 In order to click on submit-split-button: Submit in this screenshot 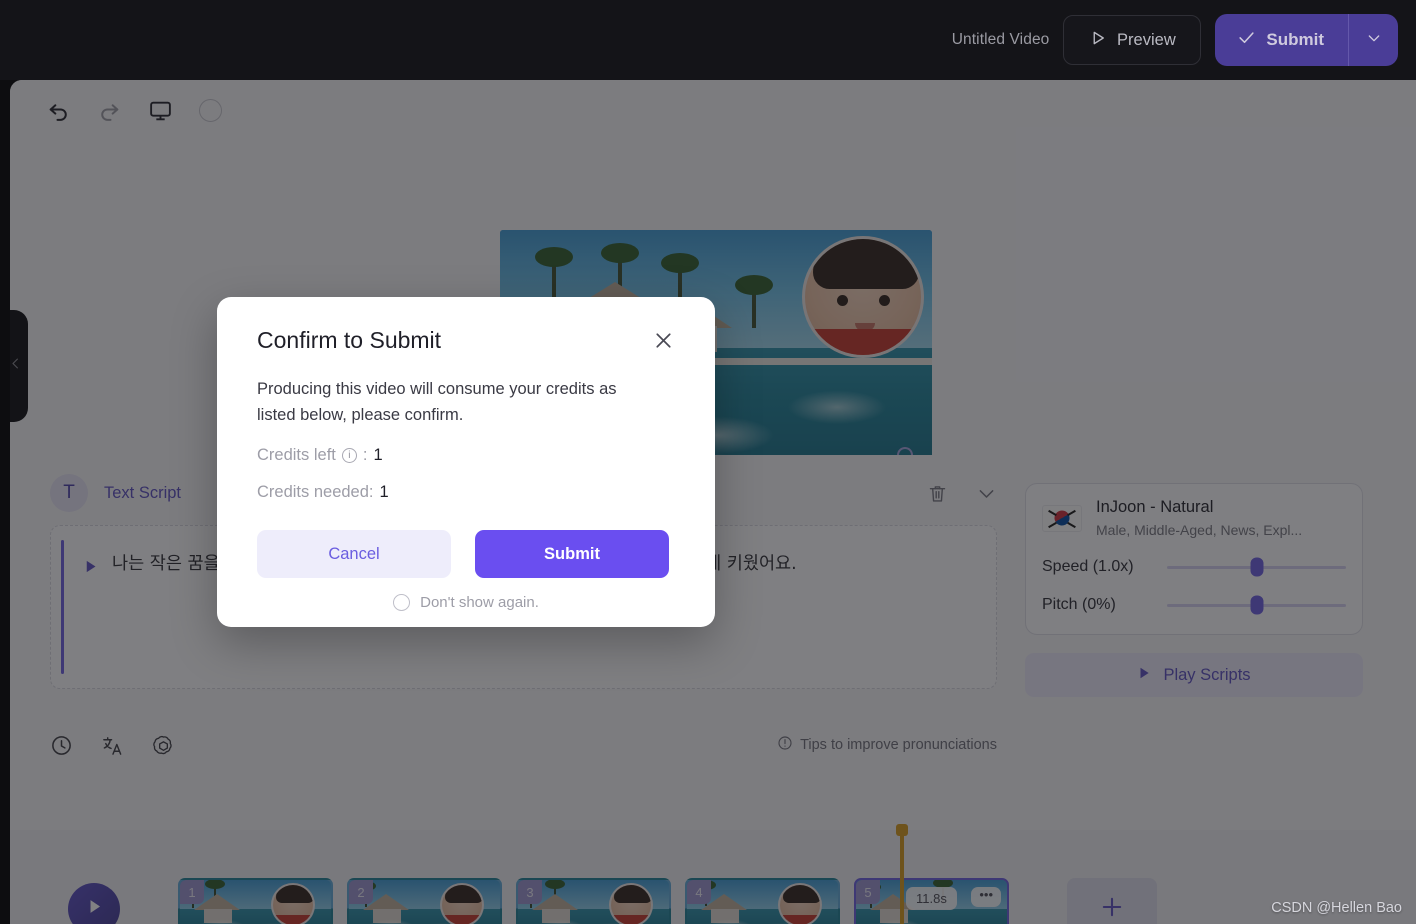, I will do `click(1306, 40)`.